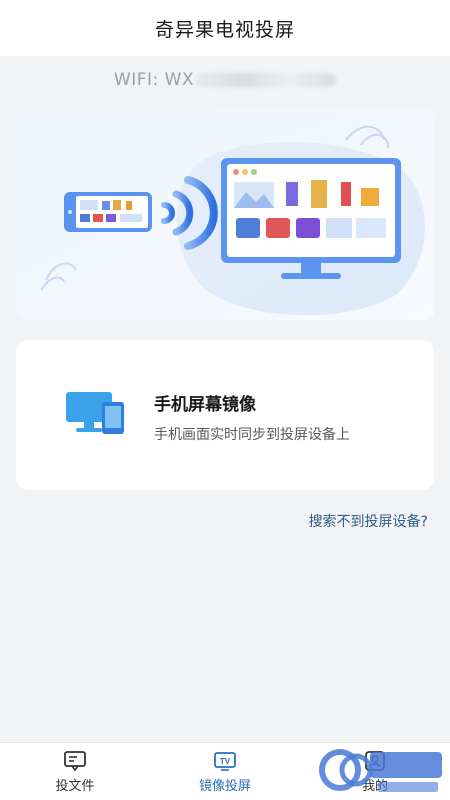  Describe the element at coordinates (75, 771) in the screenshot. I see `tab-cast-file: 投文件` at that location.